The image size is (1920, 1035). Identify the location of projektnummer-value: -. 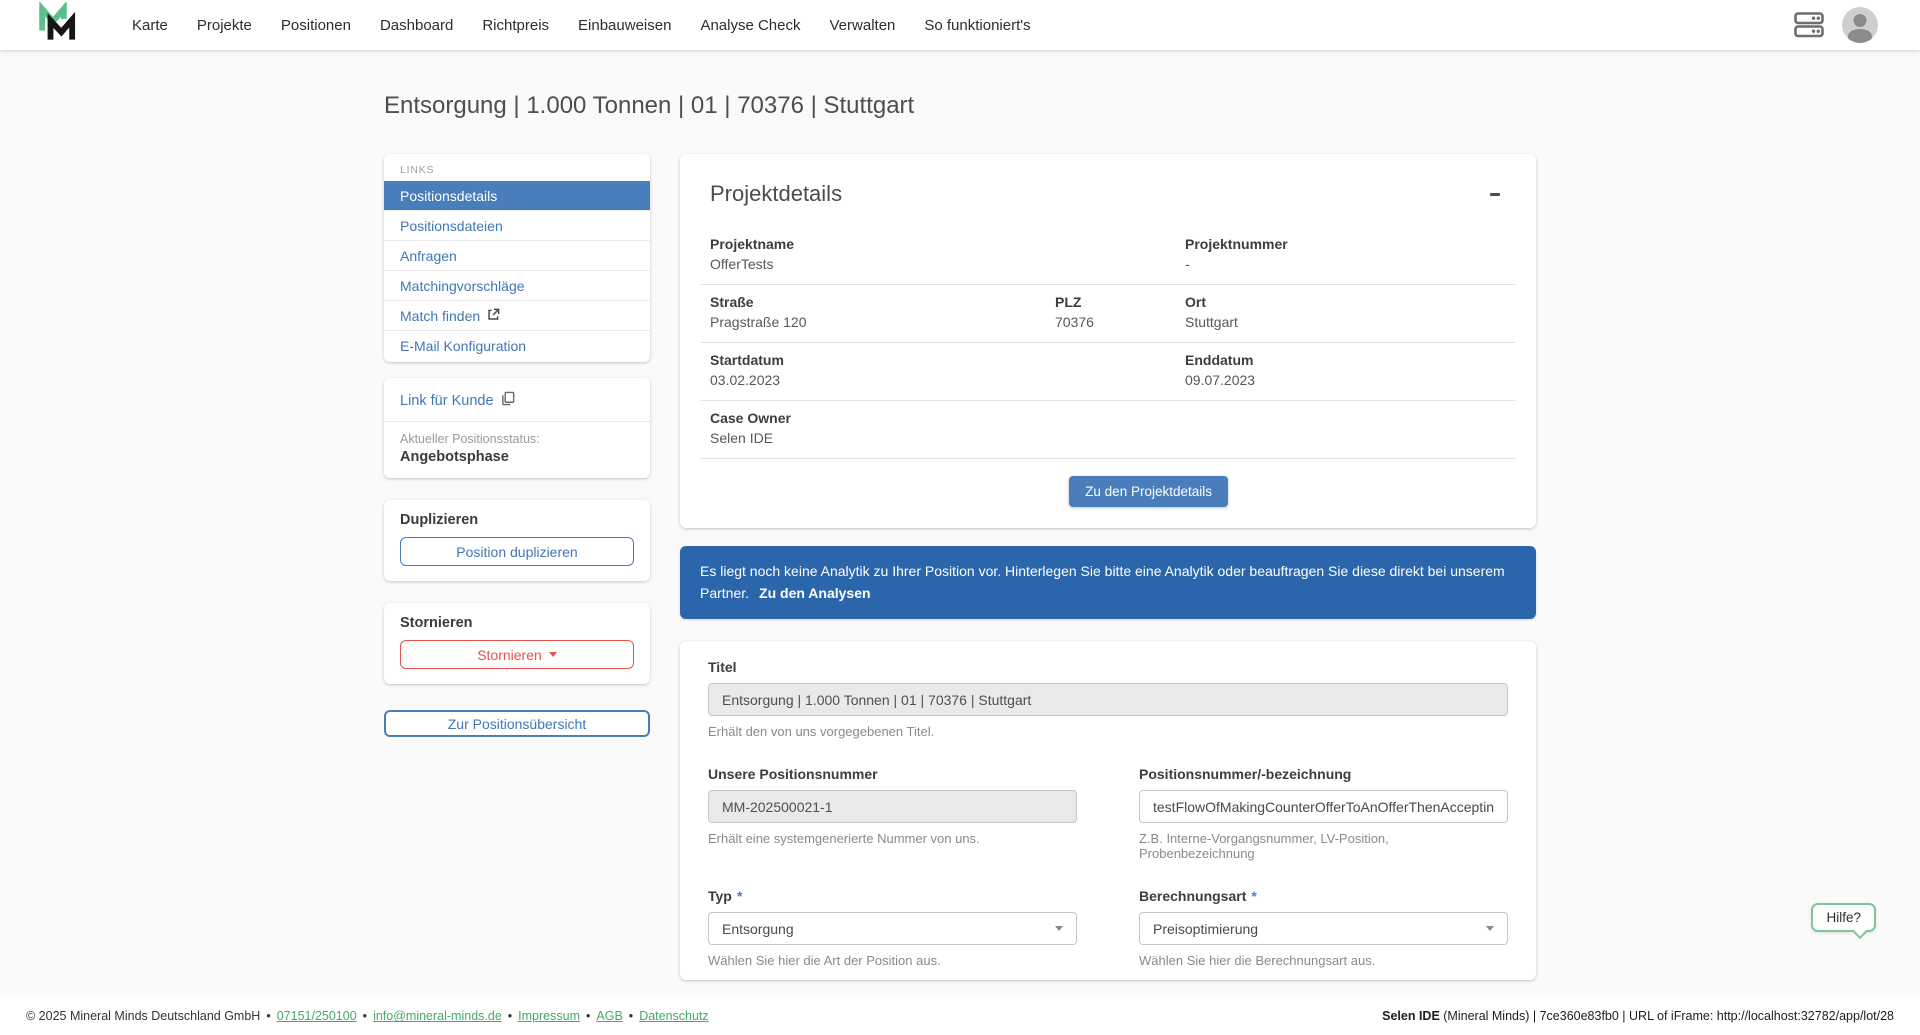
(1345, 264).